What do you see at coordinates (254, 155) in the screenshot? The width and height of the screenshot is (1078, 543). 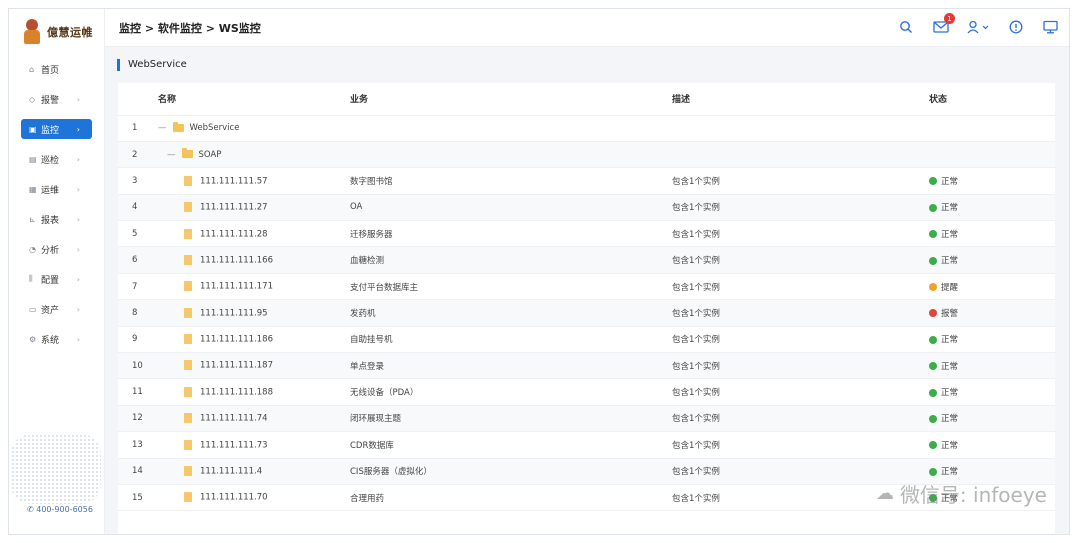 I see `row-name-cell: — SOAP` at bounding box center [254, 155].